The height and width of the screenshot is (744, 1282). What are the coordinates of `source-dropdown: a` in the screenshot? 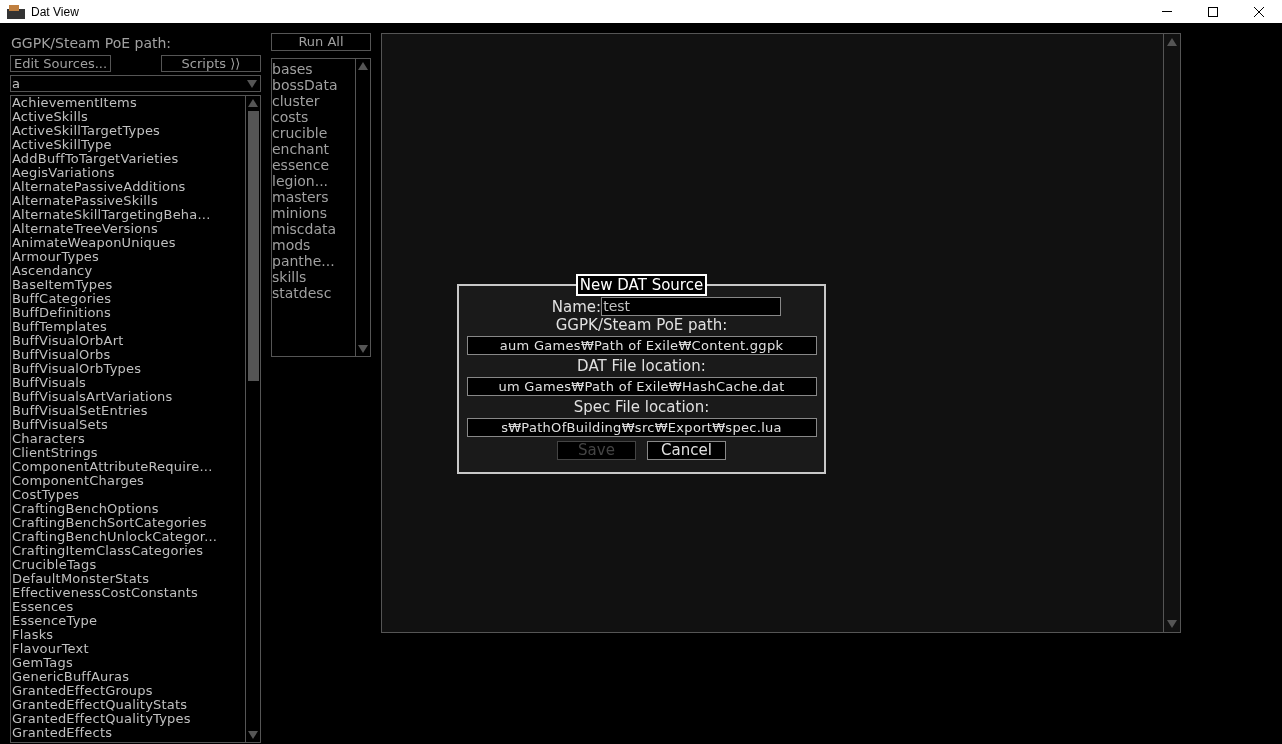 It's located at (135, 83).